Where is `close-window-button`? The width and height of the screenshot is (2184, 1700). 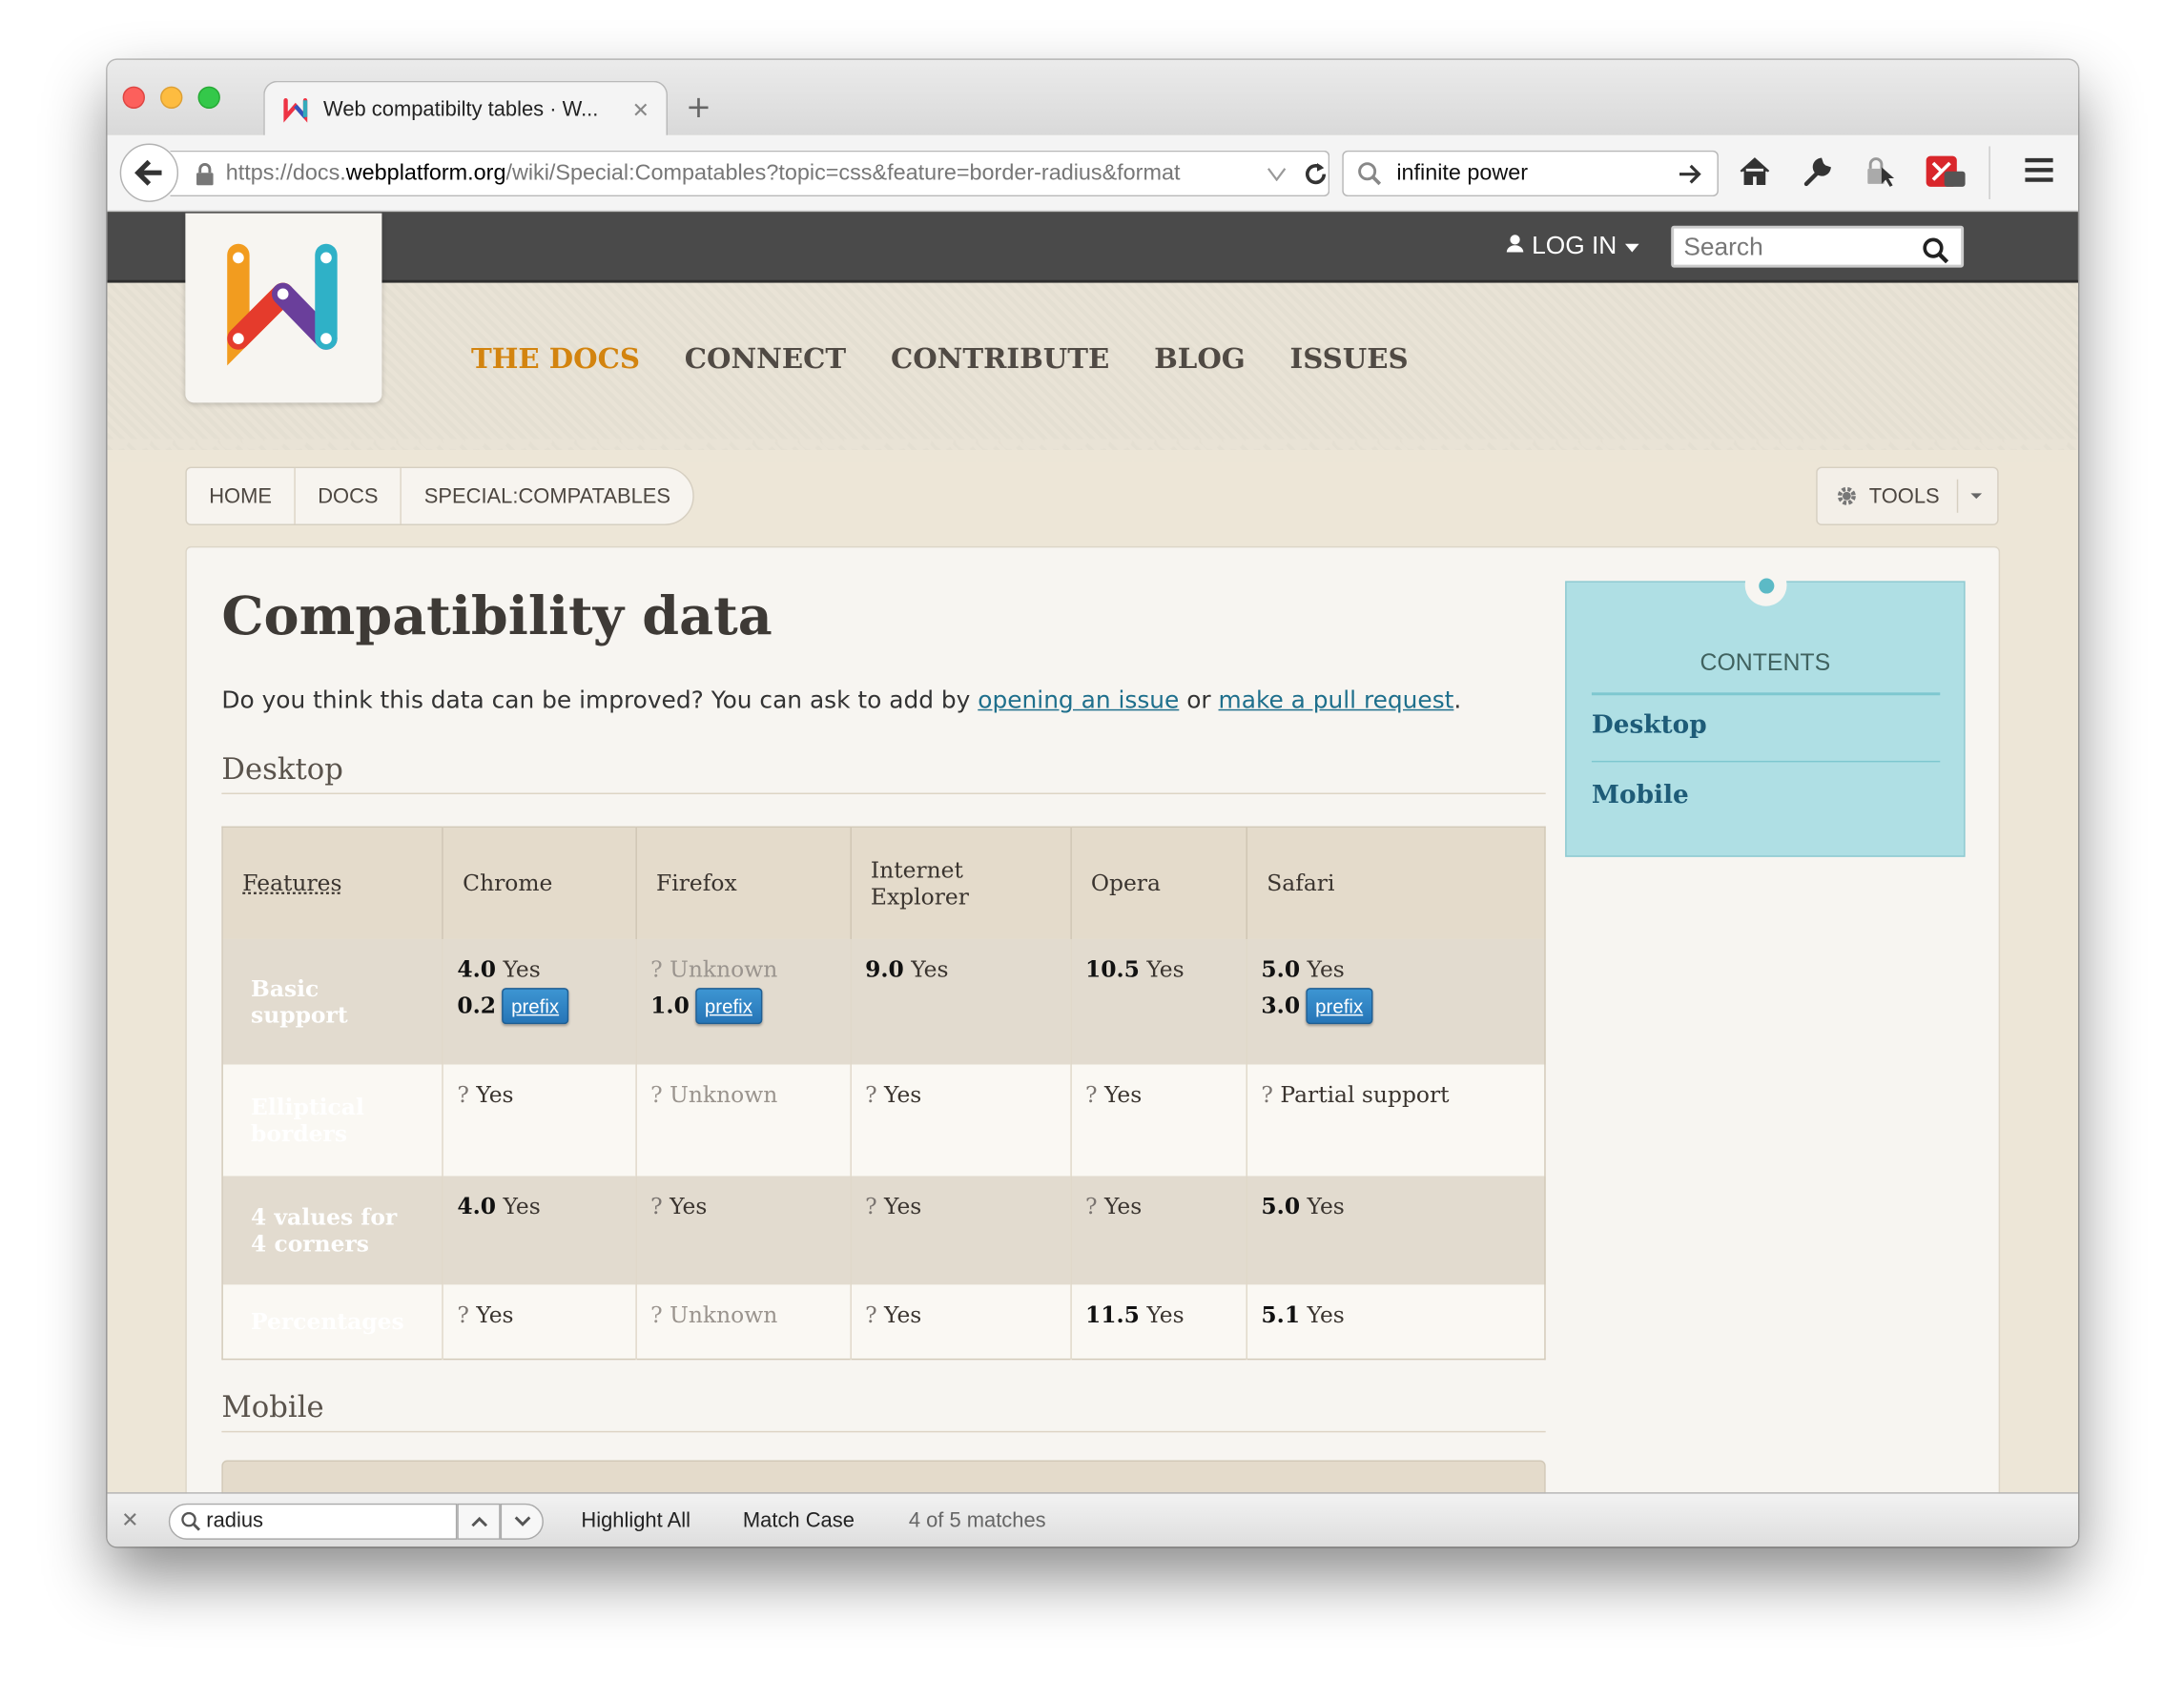 close-window-button is located at coordinates (134, 97).